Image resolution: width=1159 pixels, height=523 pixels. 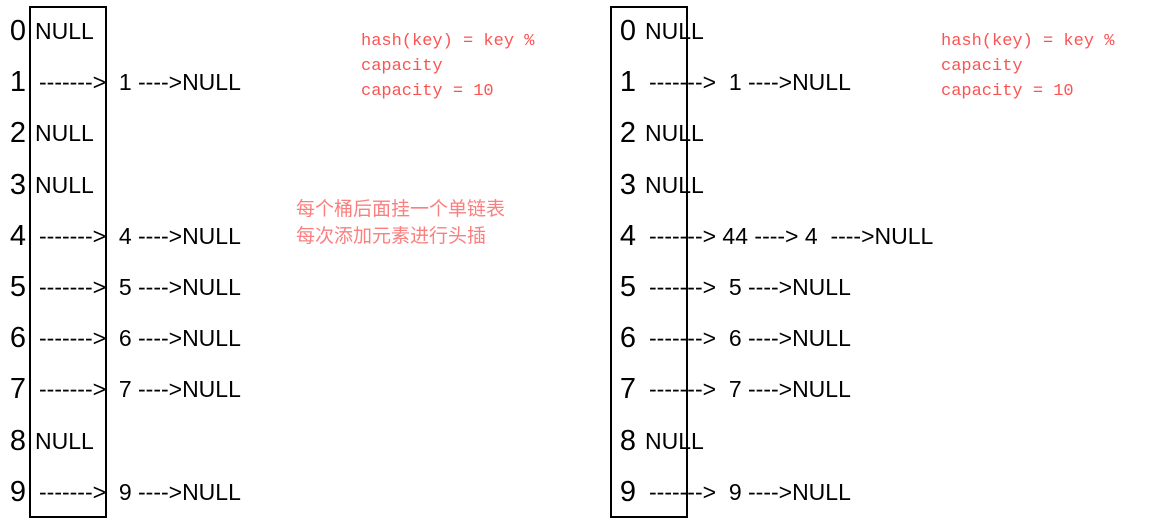 I want to click on table-row: 4 -------> 4 ---->NULL, so click(x=150, y=236).